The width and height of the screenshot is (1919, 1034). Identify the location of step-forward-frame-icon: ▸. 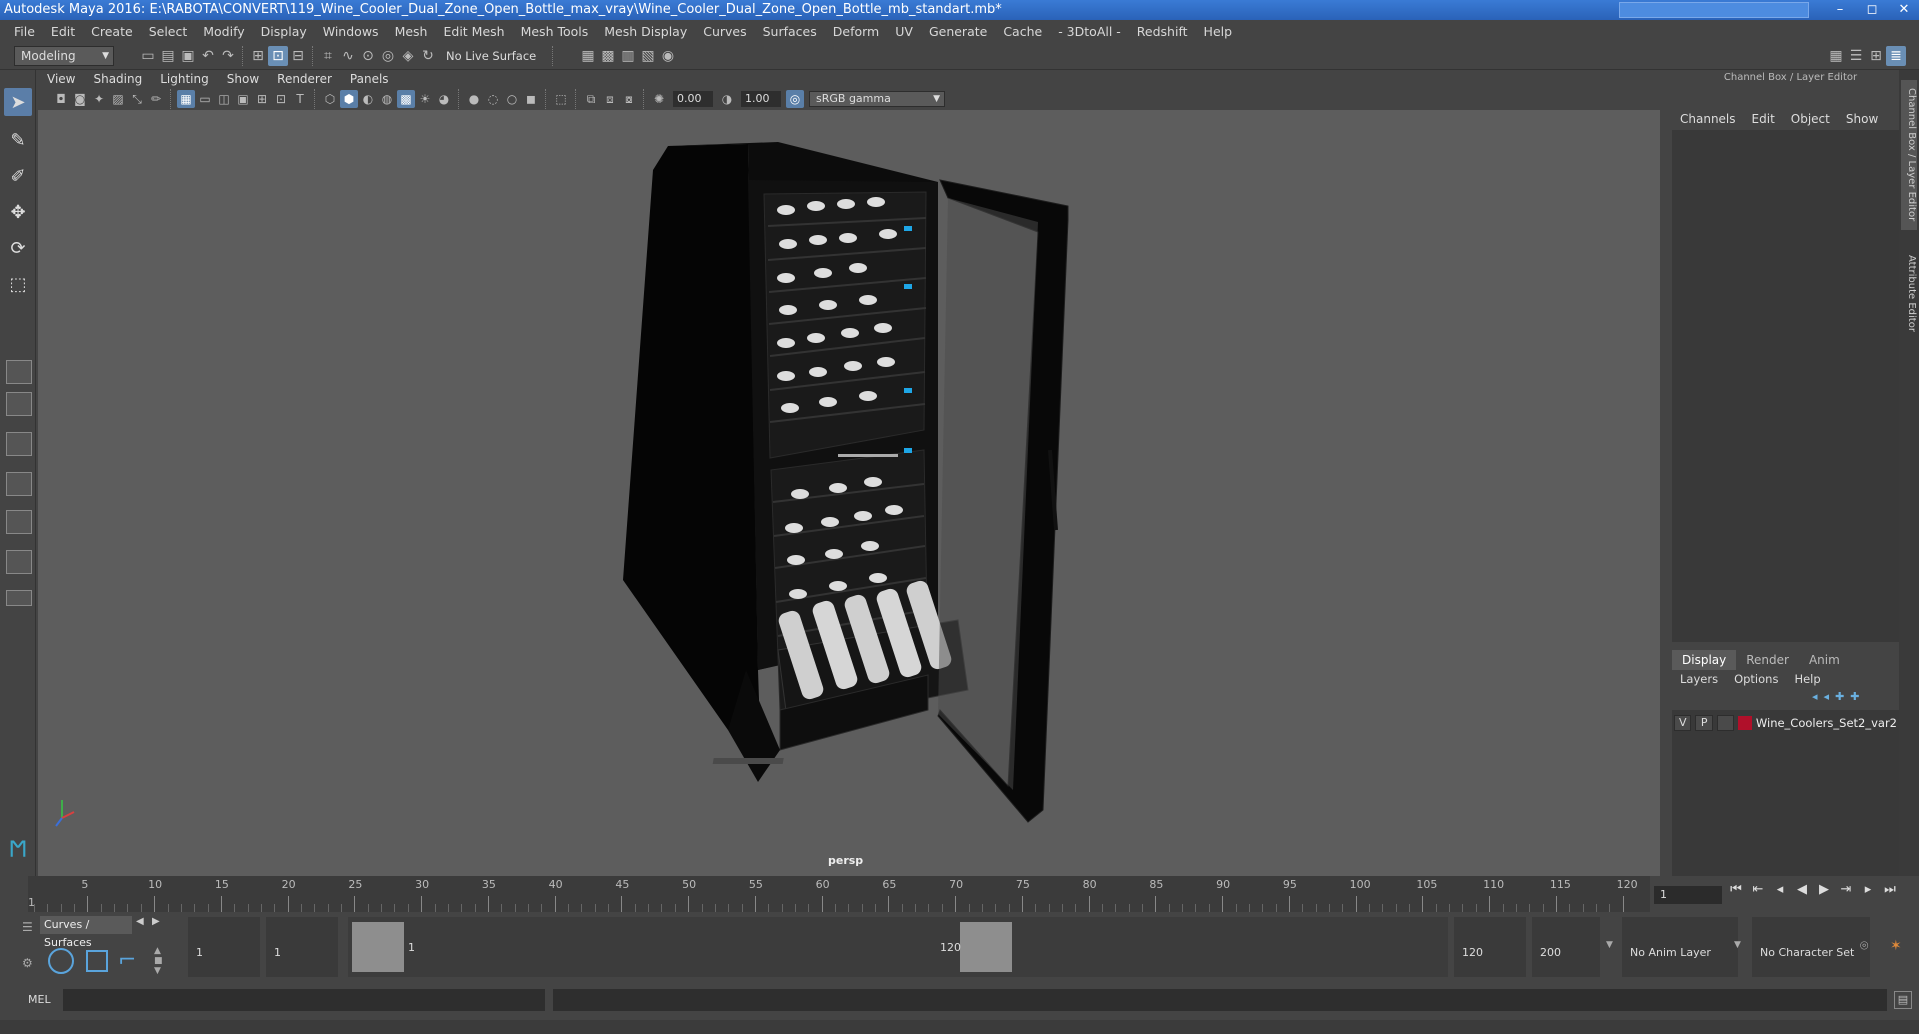
(1868, 889).